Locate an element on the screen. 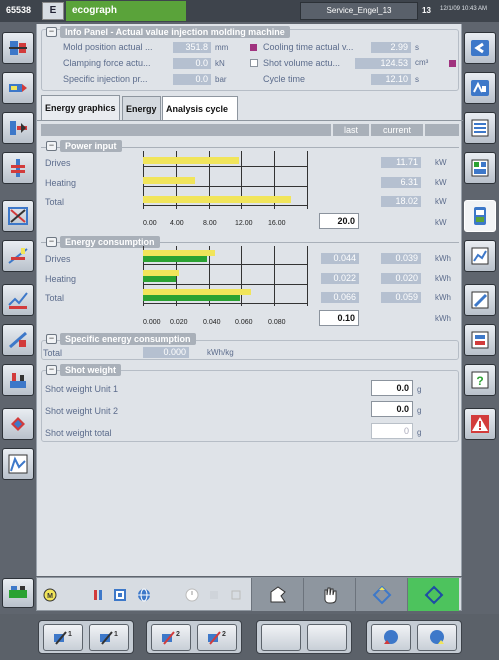 The height and width of the screenshot is (660, 499). unit1-screen-alt-button: 1 is located at coordinates (109, 637).